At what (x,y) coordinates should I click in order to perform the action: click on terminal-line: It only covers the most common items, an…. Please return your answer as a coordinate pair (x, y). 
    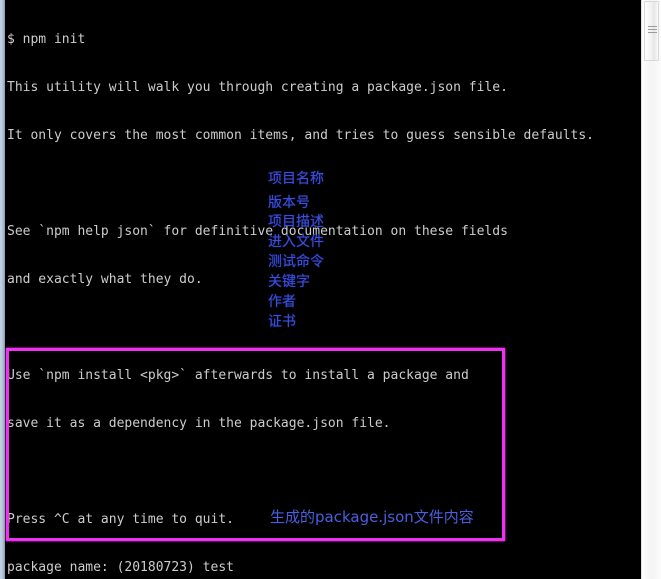
    Looking at the image, I should click on (300, 135).